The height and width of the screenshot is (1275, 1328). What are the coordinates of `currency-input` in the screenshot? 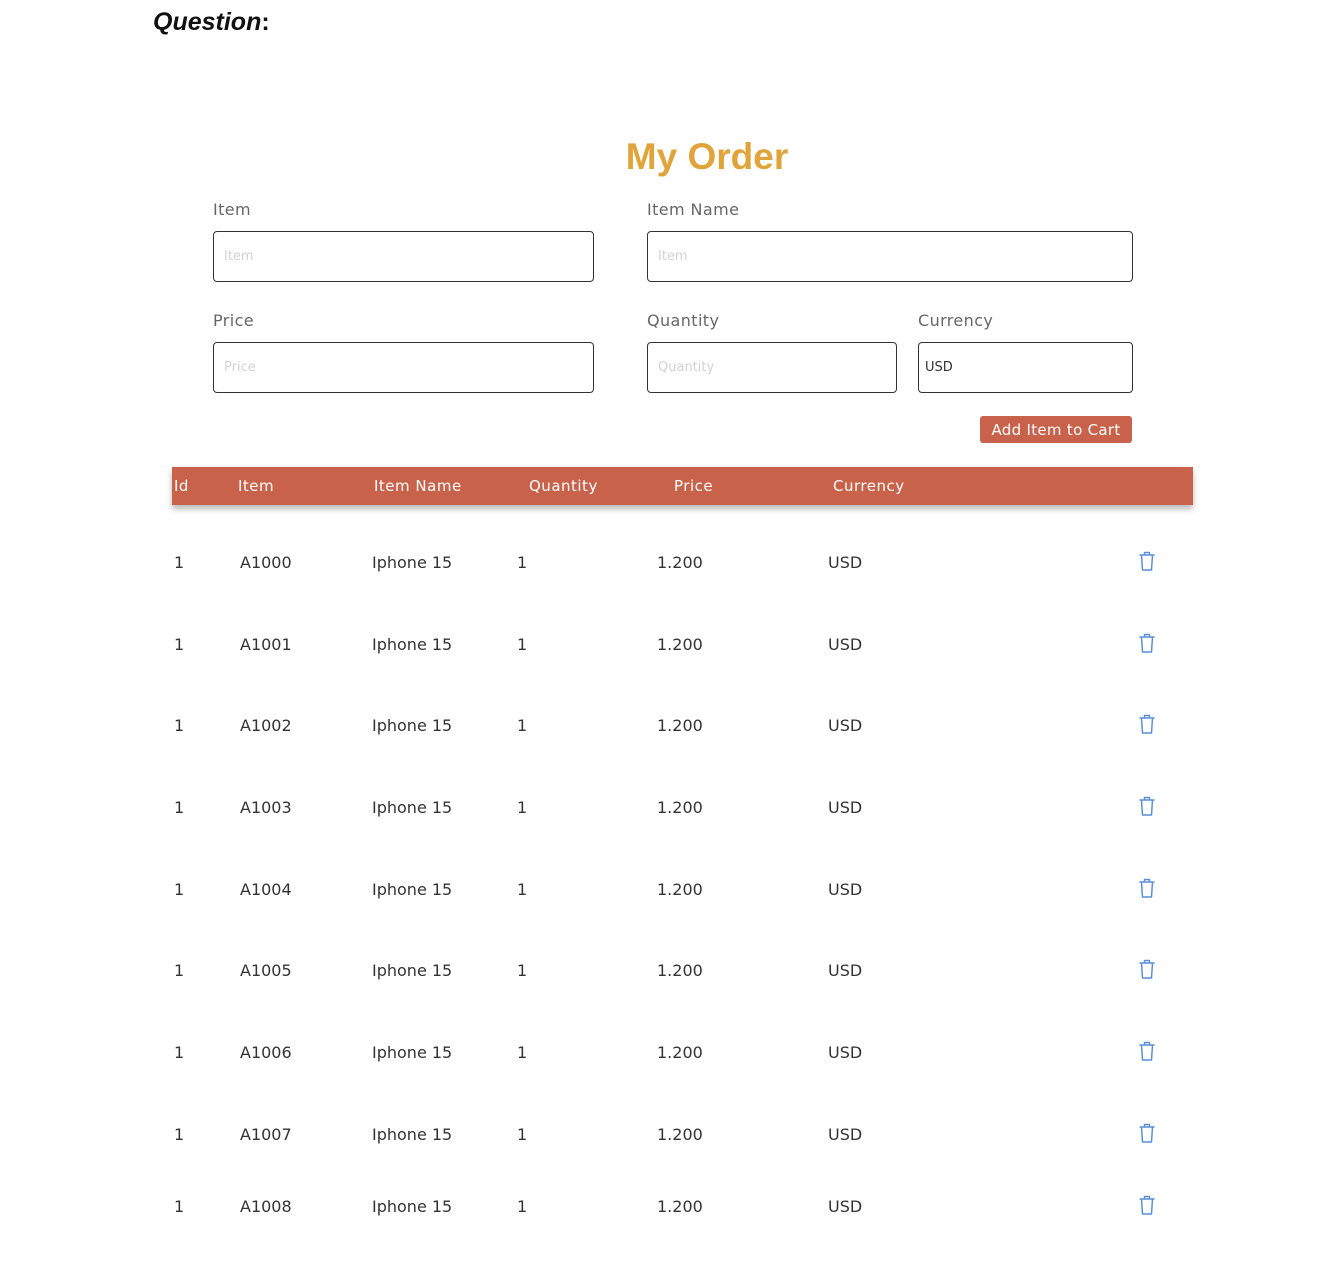 It's located at (1025, 367).